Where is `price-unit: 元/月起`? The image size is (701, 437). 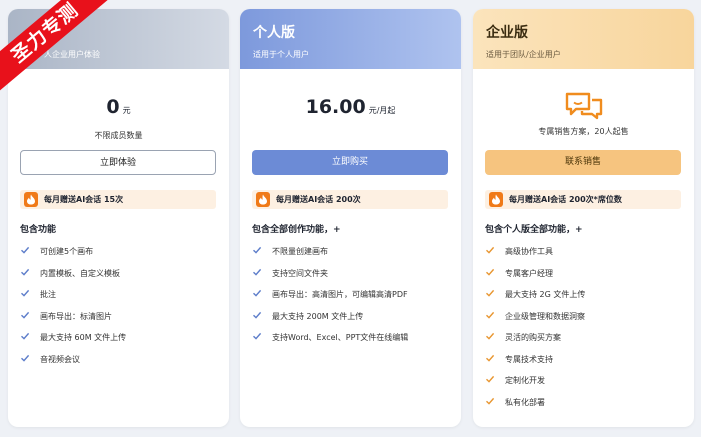
price-unit: 元/月起 is located at coordinates (382, 110).